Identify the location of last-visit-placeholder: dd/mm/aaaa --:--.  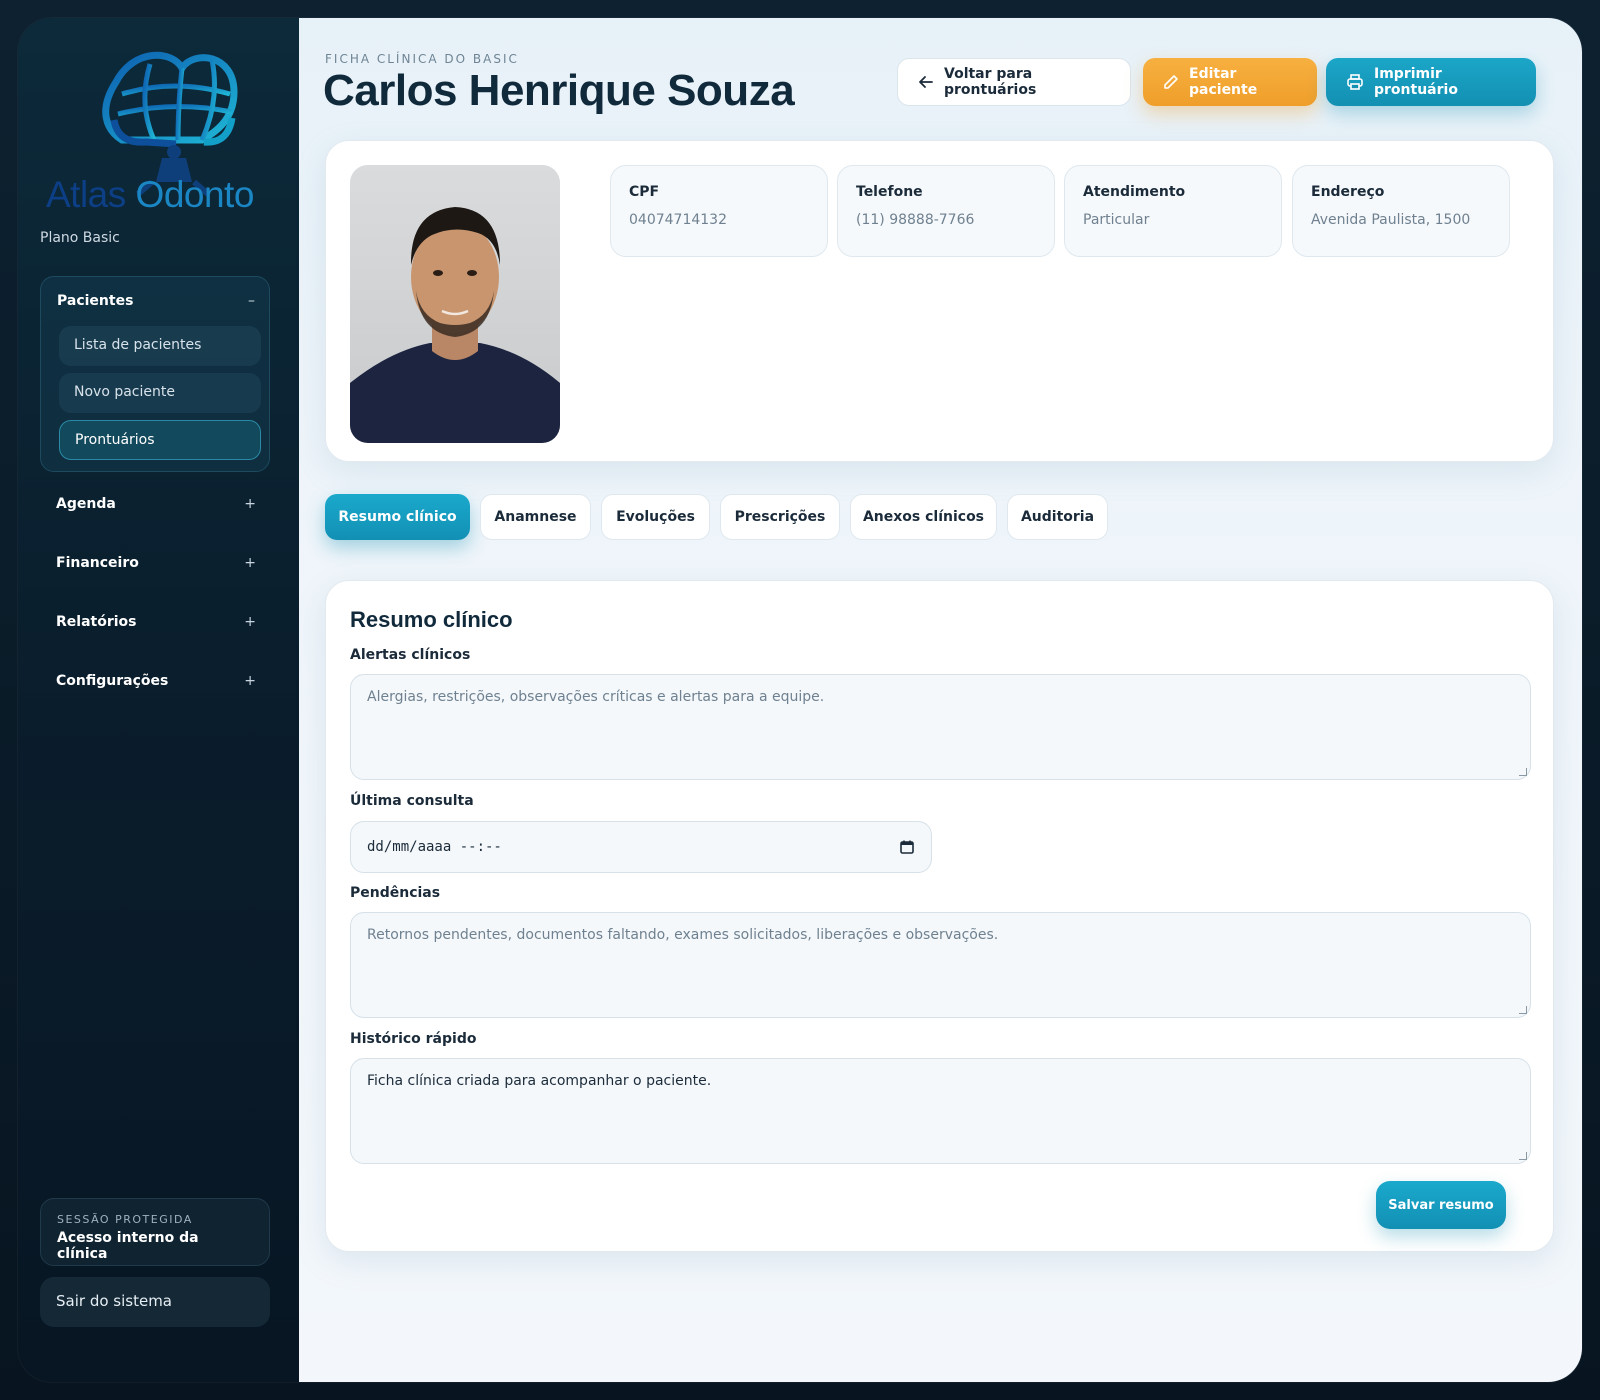
(434, 847).